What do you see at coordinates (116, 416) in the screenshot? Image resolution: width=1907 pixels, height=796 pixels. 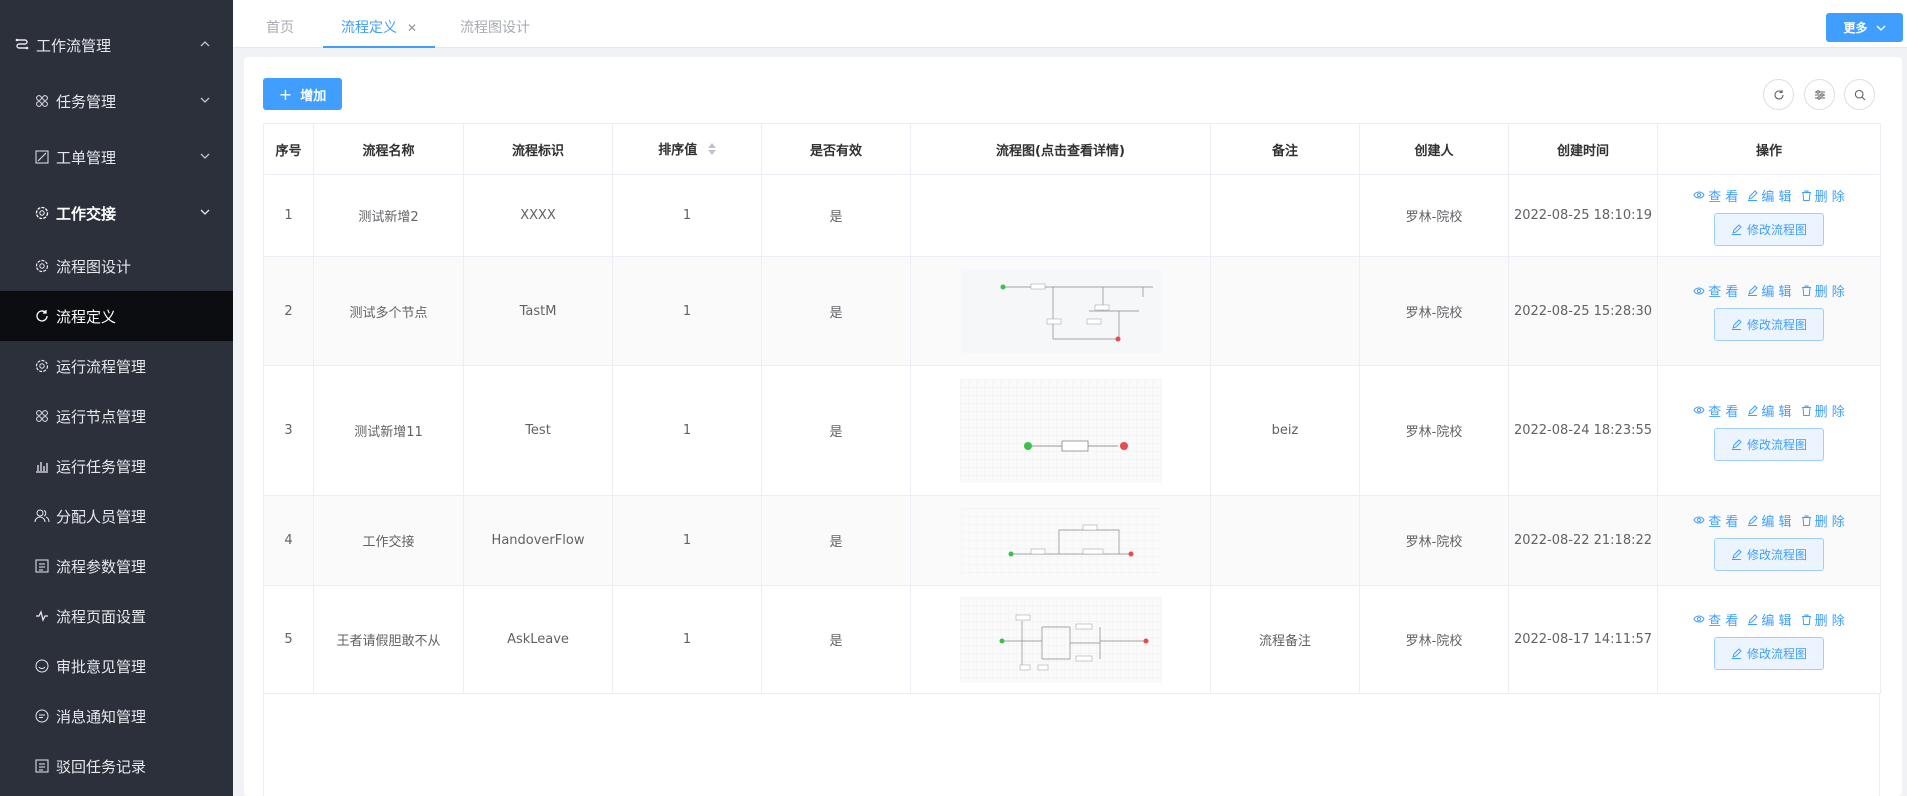 I see `menu-running-node: 运行节点管理` at bounding box center [116, 416].